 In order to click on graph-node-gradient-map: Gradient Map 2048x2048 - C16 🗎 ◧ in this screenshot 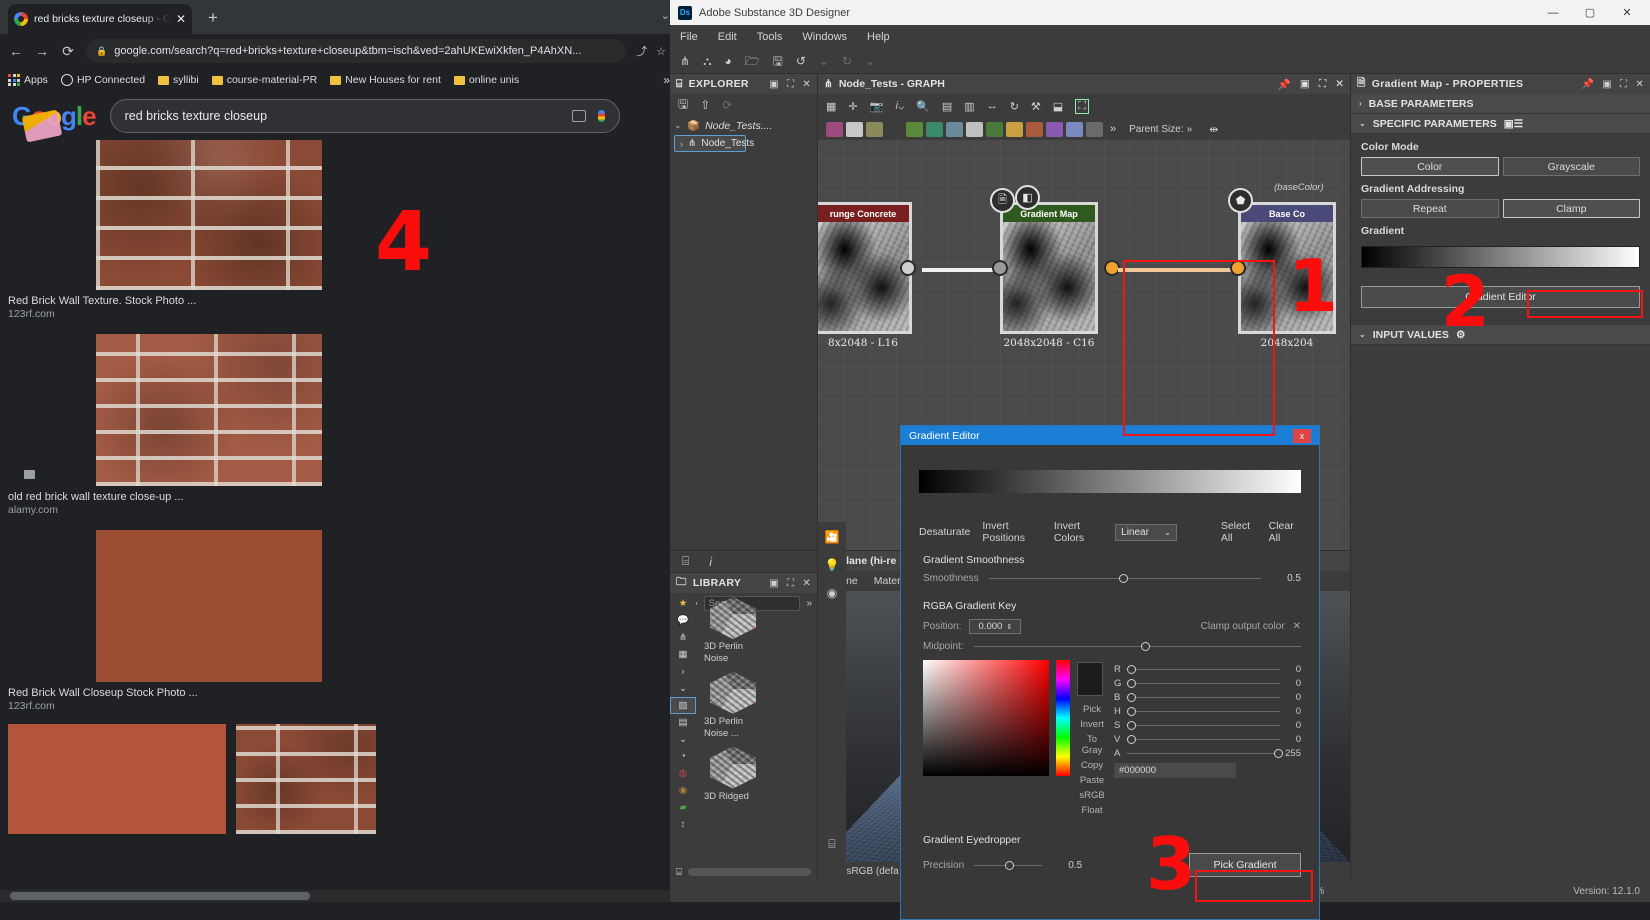, I will do `click(1055, 267)`.